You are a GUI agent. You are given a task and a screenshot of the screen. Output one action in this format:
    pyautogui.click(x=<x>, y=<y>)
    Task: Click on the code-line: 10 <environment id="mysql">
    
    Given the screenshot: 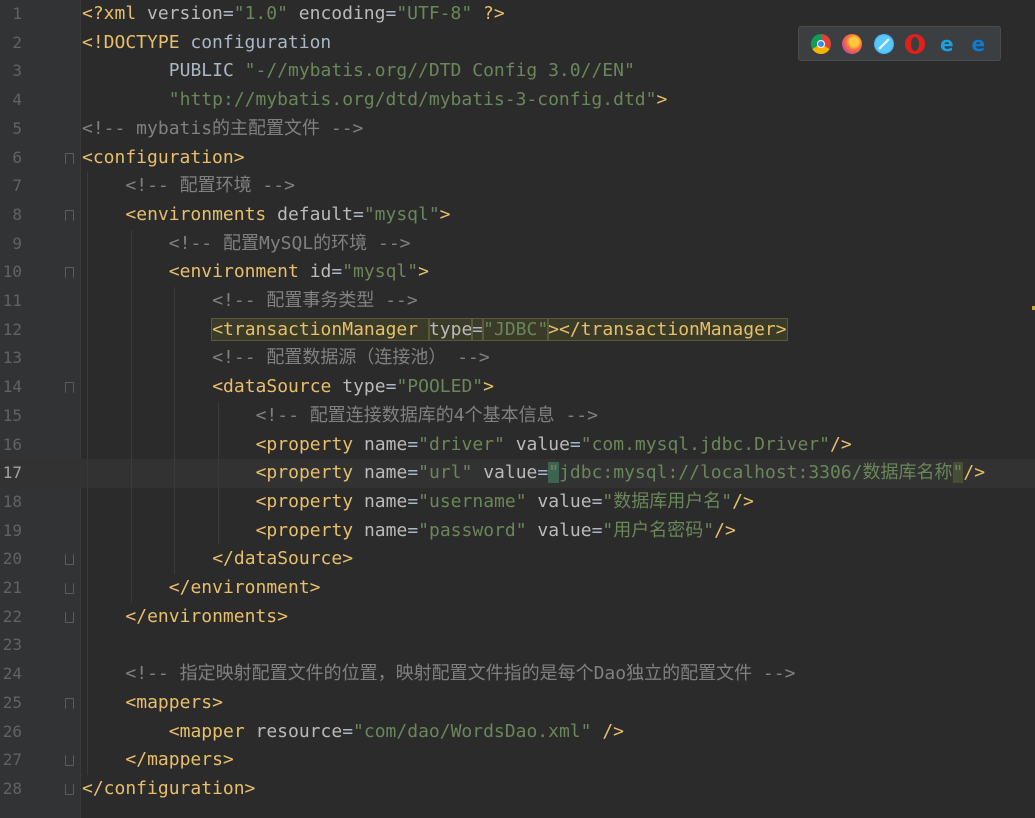 What is the action you would take?
    pyautogui.click(x=517, y=272)
    